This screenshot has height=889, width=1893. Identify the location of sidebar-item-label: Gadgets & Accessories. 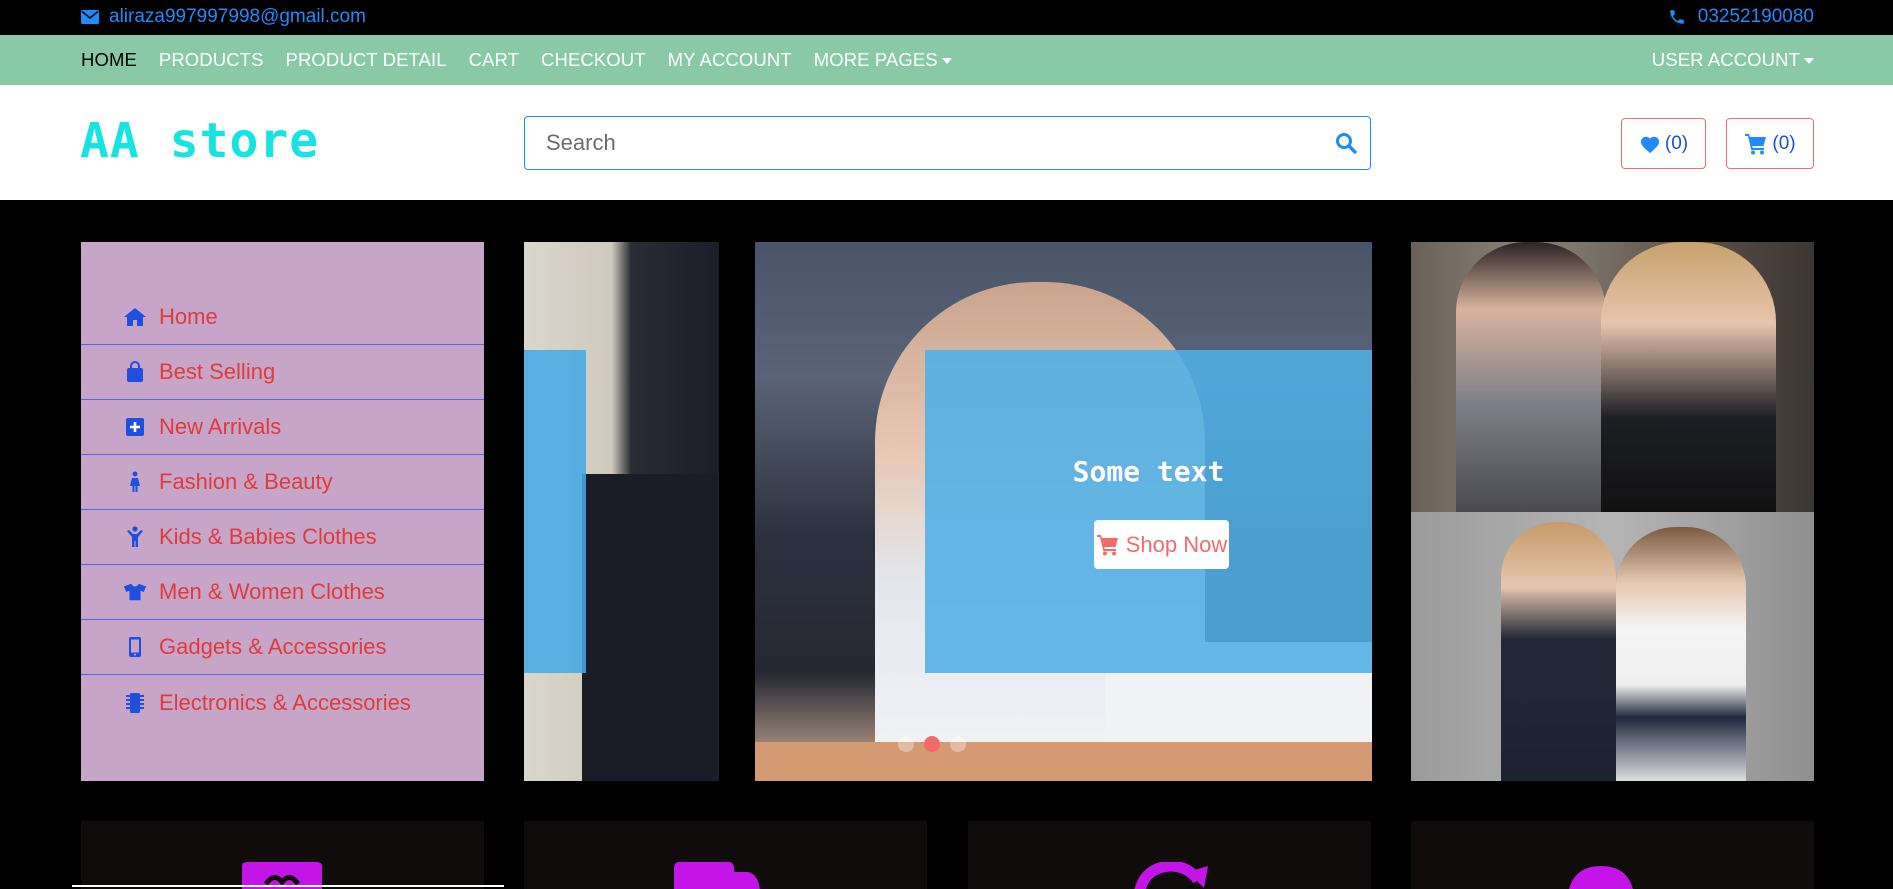
(273, 646).